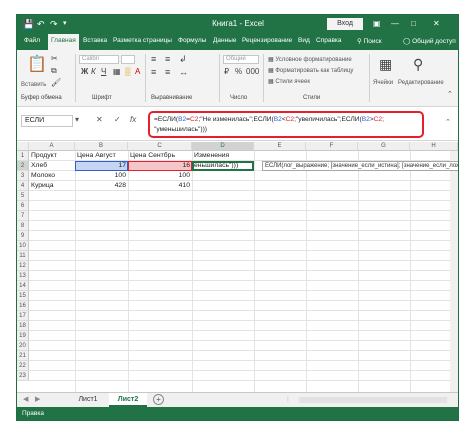 The height and width of the screenshot is (435, 474). Describe the element at coordinates (133, 119) in the screenshot. I see `insert-function-button: fx` at that location.